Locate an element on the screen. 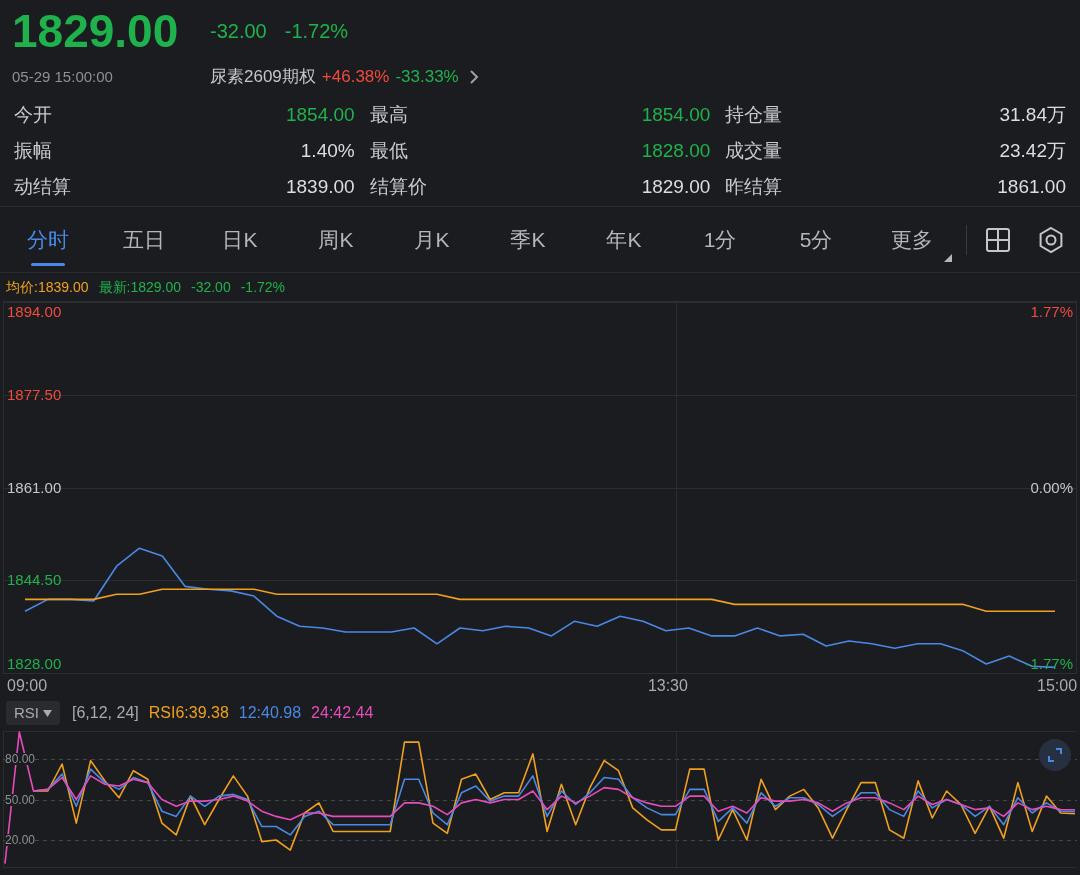 The width and height of the screenshot is (1080, 875). expand-icon is located at coordinates (1055, 755).